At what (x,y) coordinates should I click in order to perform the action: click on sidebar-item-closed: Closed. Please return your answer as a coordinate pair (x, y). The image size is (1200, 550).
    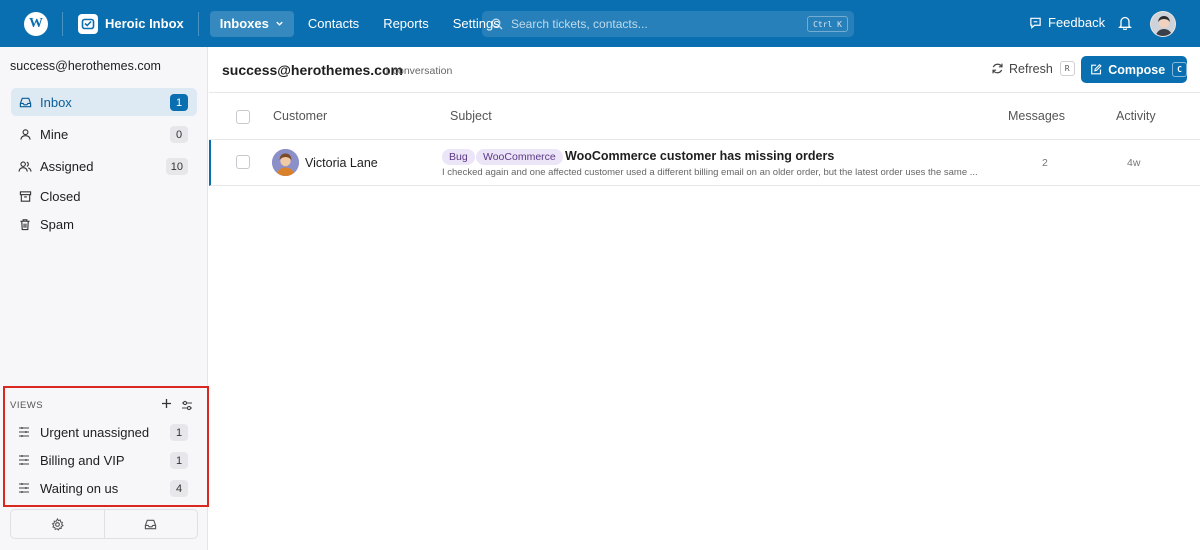
    Looking at the image, I should click on (104, 196).